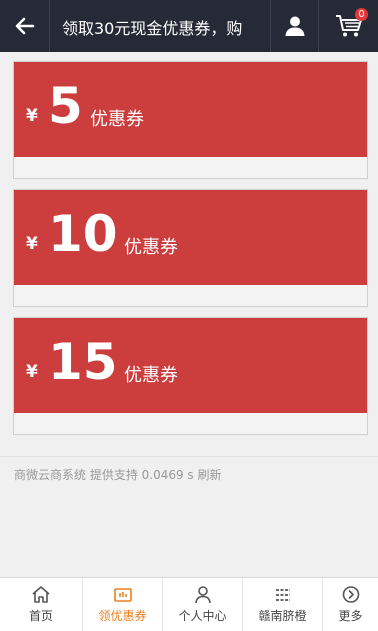 This screenshot has width=378, height=631. I want to click on tab-oranges: 赣南脐橙, so click(283, 604).